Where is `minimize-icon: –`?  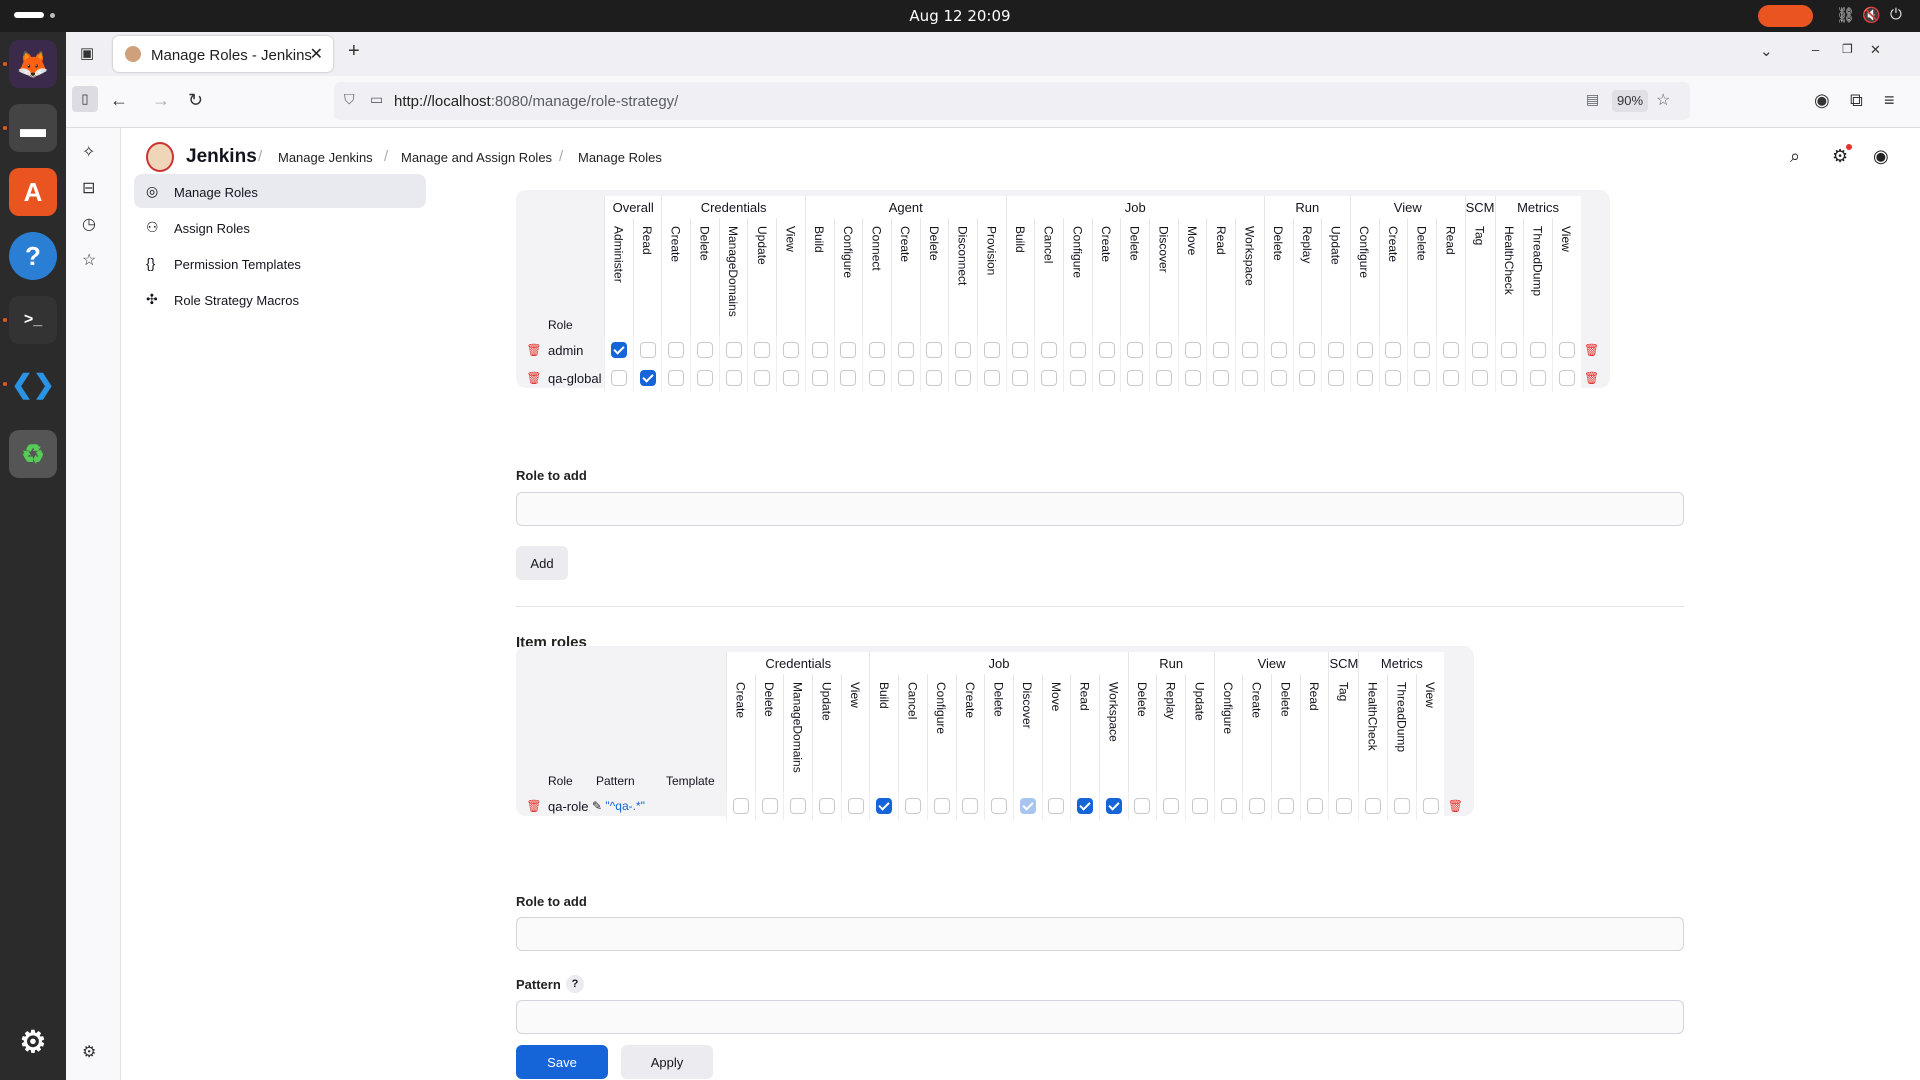
minimize-icon: – is located at coordinates (1815, 49).